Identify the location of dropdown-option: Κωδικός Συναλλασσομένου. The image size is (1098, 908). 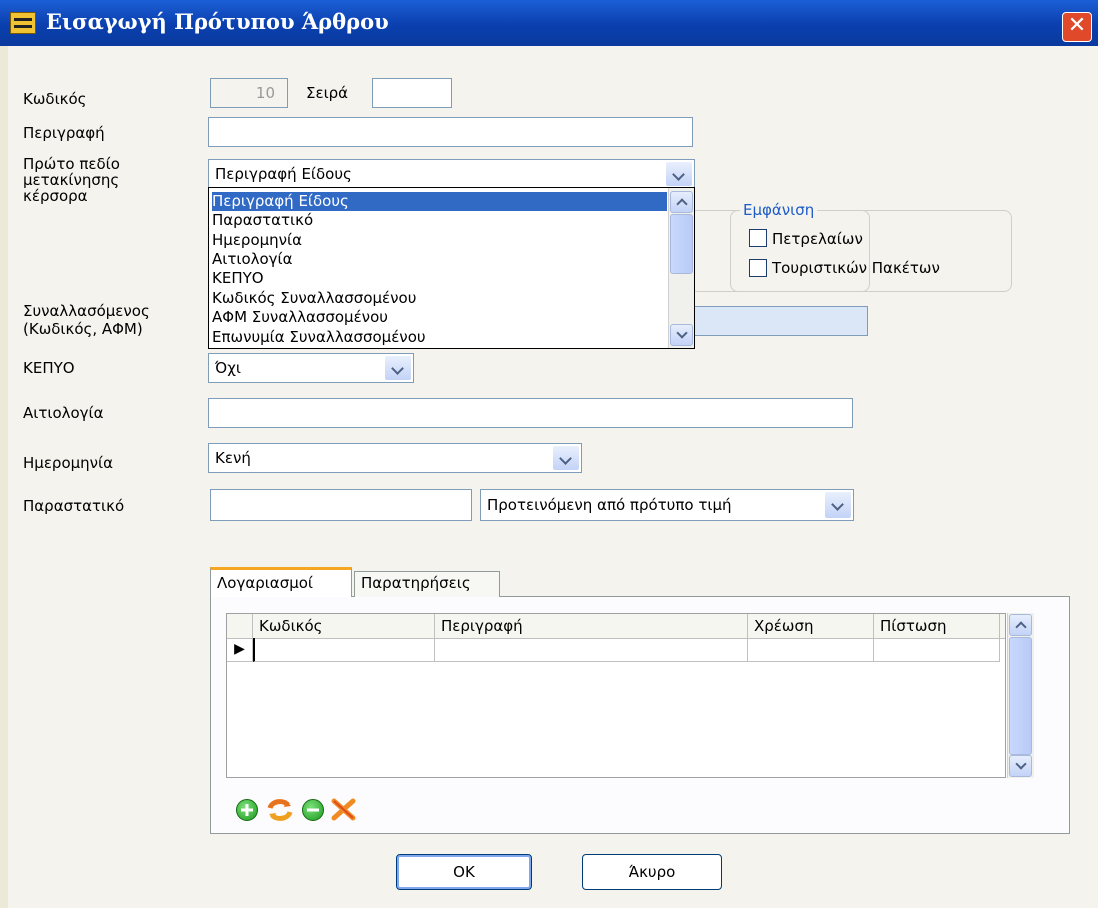
(314, 298).